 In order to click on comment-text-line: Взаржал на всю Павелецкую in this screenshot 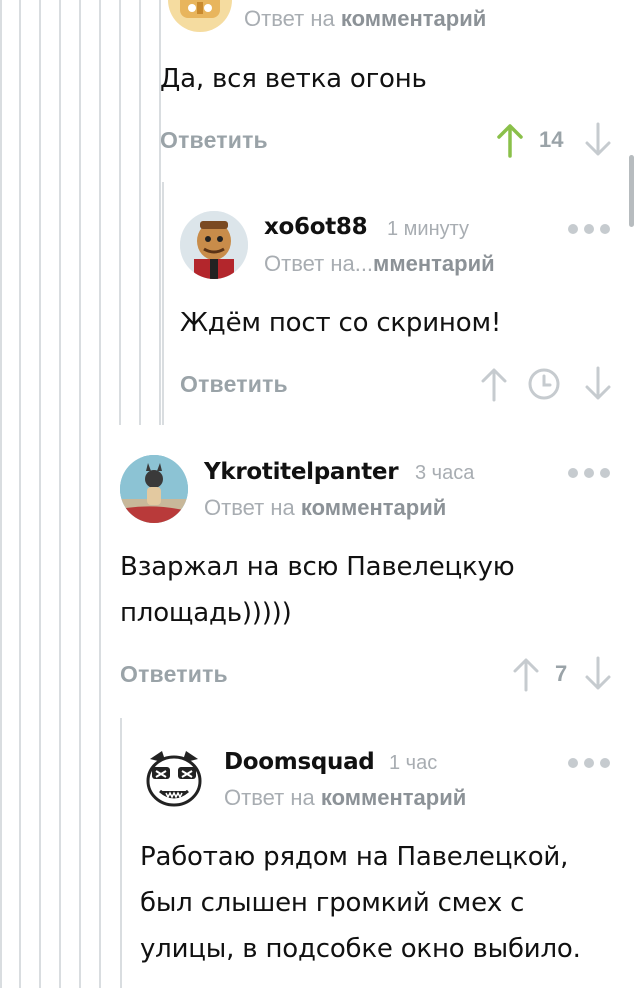, I will do `click(317, 567)`.